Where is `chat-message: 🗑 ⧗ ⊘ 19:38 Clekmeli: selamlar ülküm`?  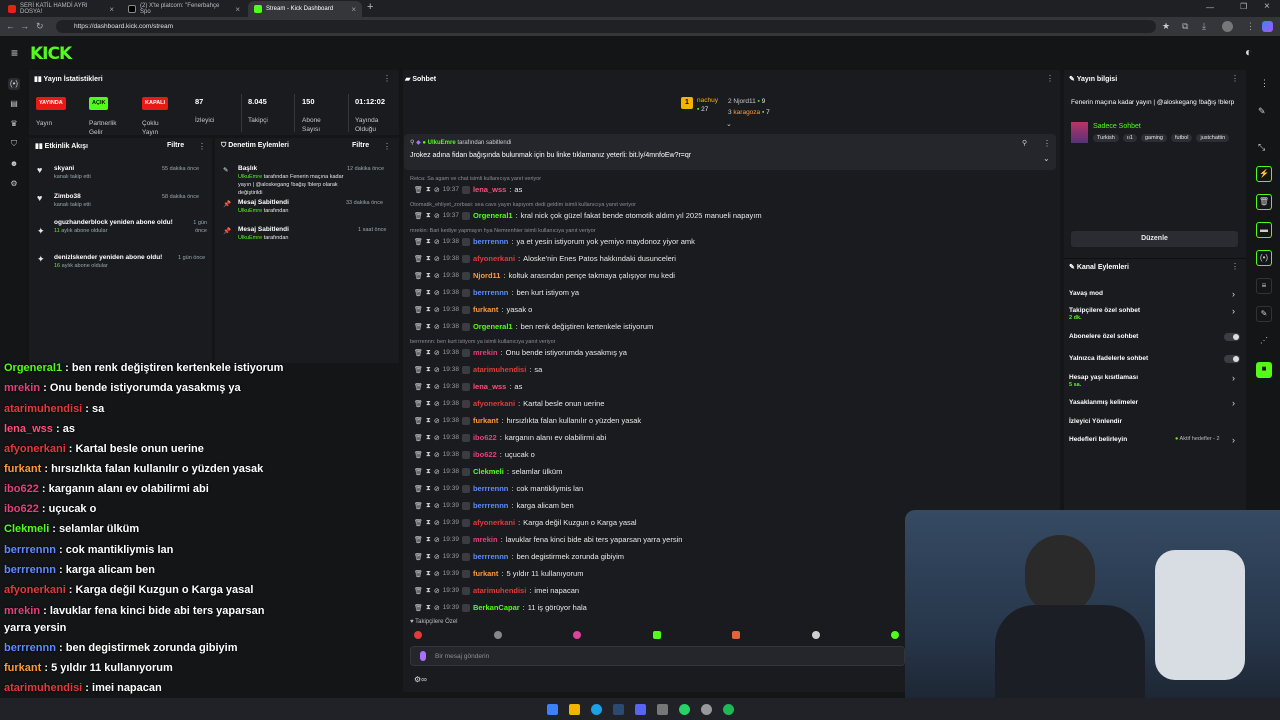 chat-message: 🗑 ⧗ ⊘ 19:38 Clekmeli: selamlar ülküm is located at coordinates (488, 471).